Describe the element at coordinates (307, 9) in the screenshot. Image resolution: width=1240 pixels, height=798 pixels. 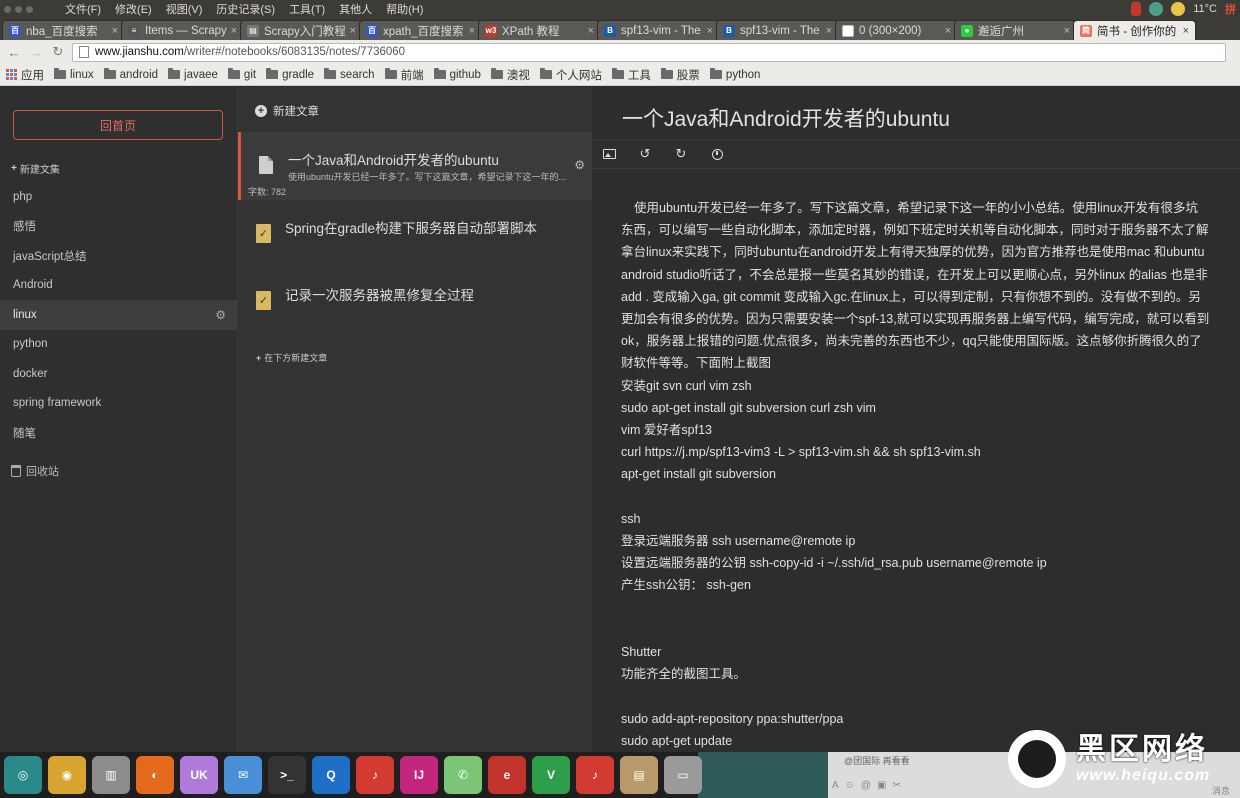
I see `menu-tools: 工具(T)` at that location.